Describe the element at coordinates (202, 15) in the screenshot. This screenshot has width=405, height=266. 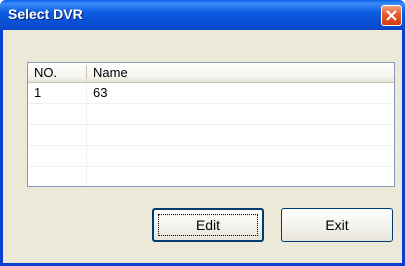
I see `title-bar: Select DVR` at that location.